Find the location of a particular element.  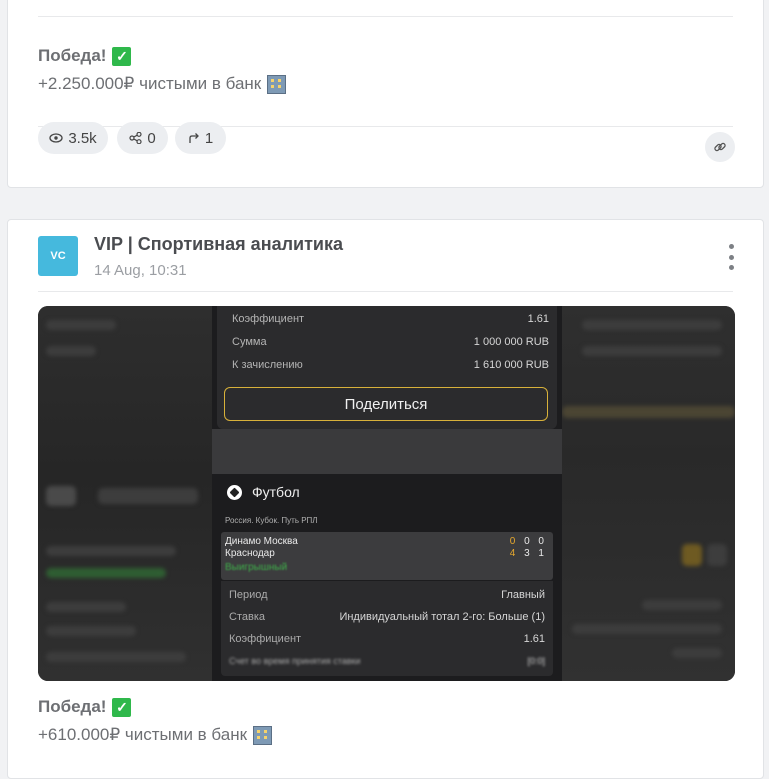

team1-score: 0 0 0 is located at coordinates (528, 541).